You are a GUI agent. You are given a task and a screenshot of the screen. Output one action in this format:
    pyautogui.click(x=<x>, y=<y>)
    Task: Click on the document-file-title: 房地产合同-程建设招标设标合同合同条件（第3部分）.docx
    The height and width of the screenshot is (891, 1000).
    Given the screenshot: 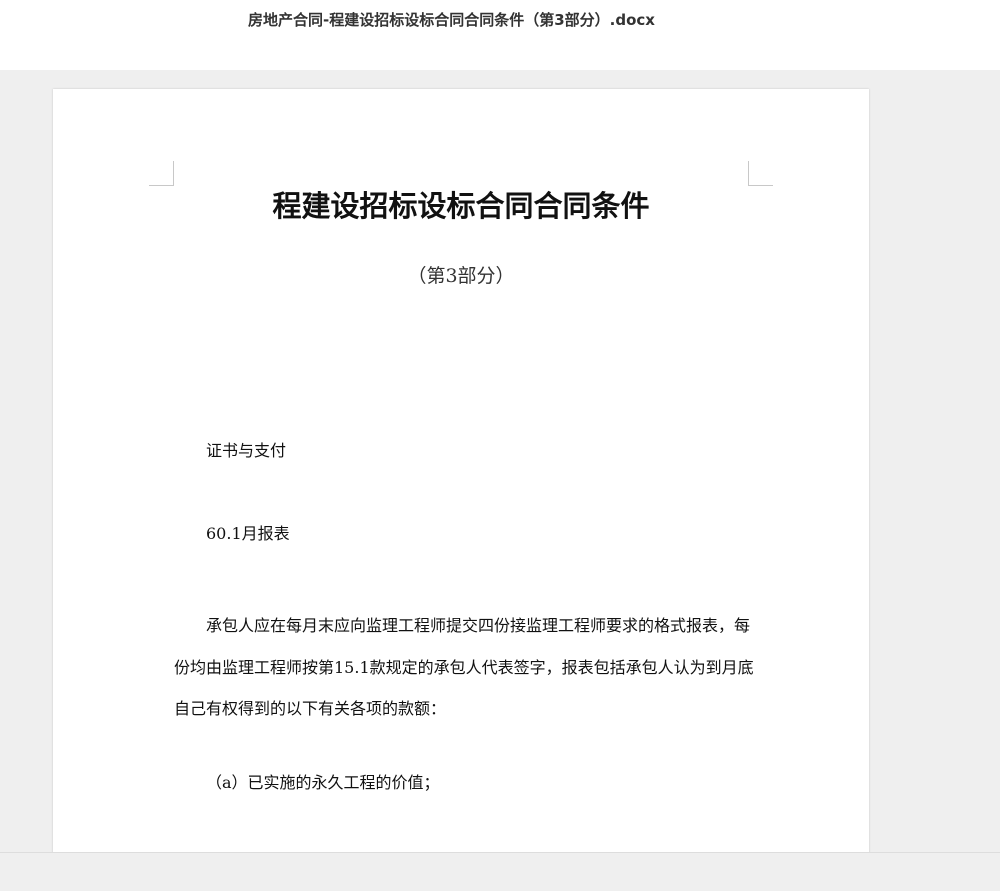 What is the action you would take?
    pyautogui.click(x=451, y=20)
    